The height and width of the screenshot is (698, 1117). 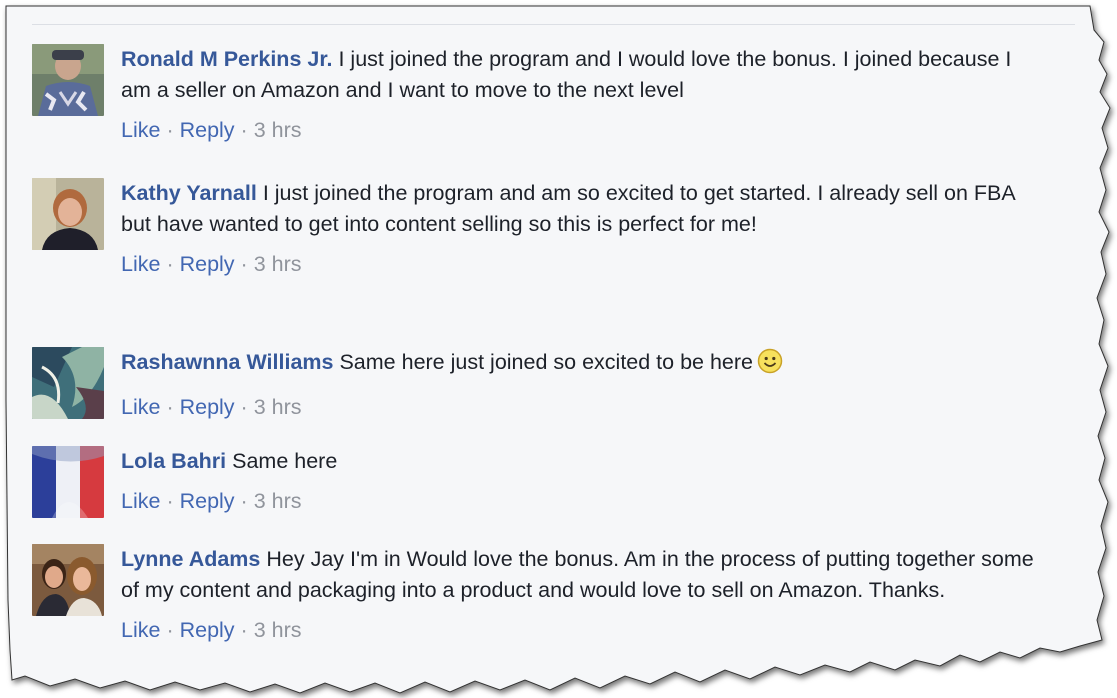 What do you see at coordinates (226, 59) in the screenshot?
I see `comment-author-link: Ronald M Perkins Jr.` at bounding box center [226, 59].